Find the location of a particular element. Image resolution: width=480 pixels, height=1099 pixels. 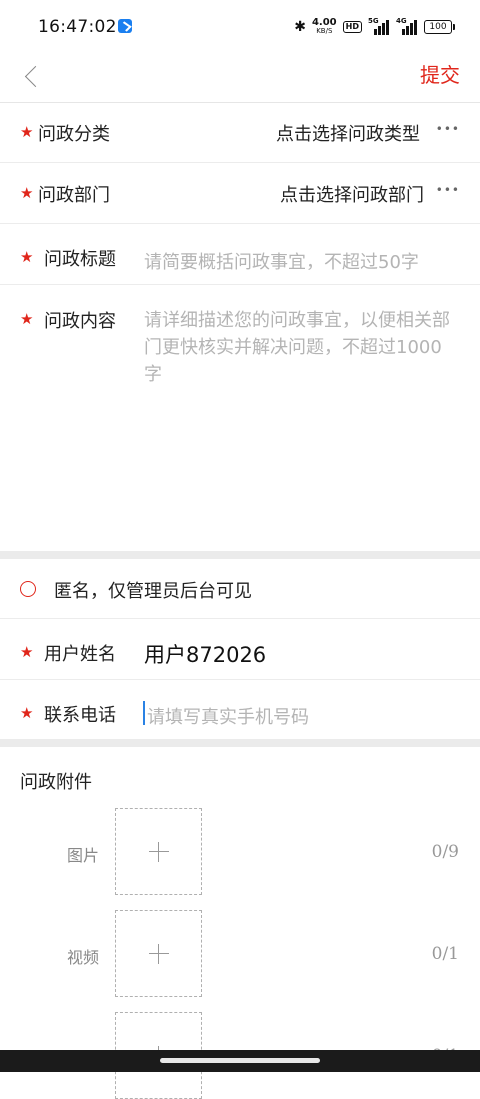

submit-button: 提交 is located at coordinates (440, 73).